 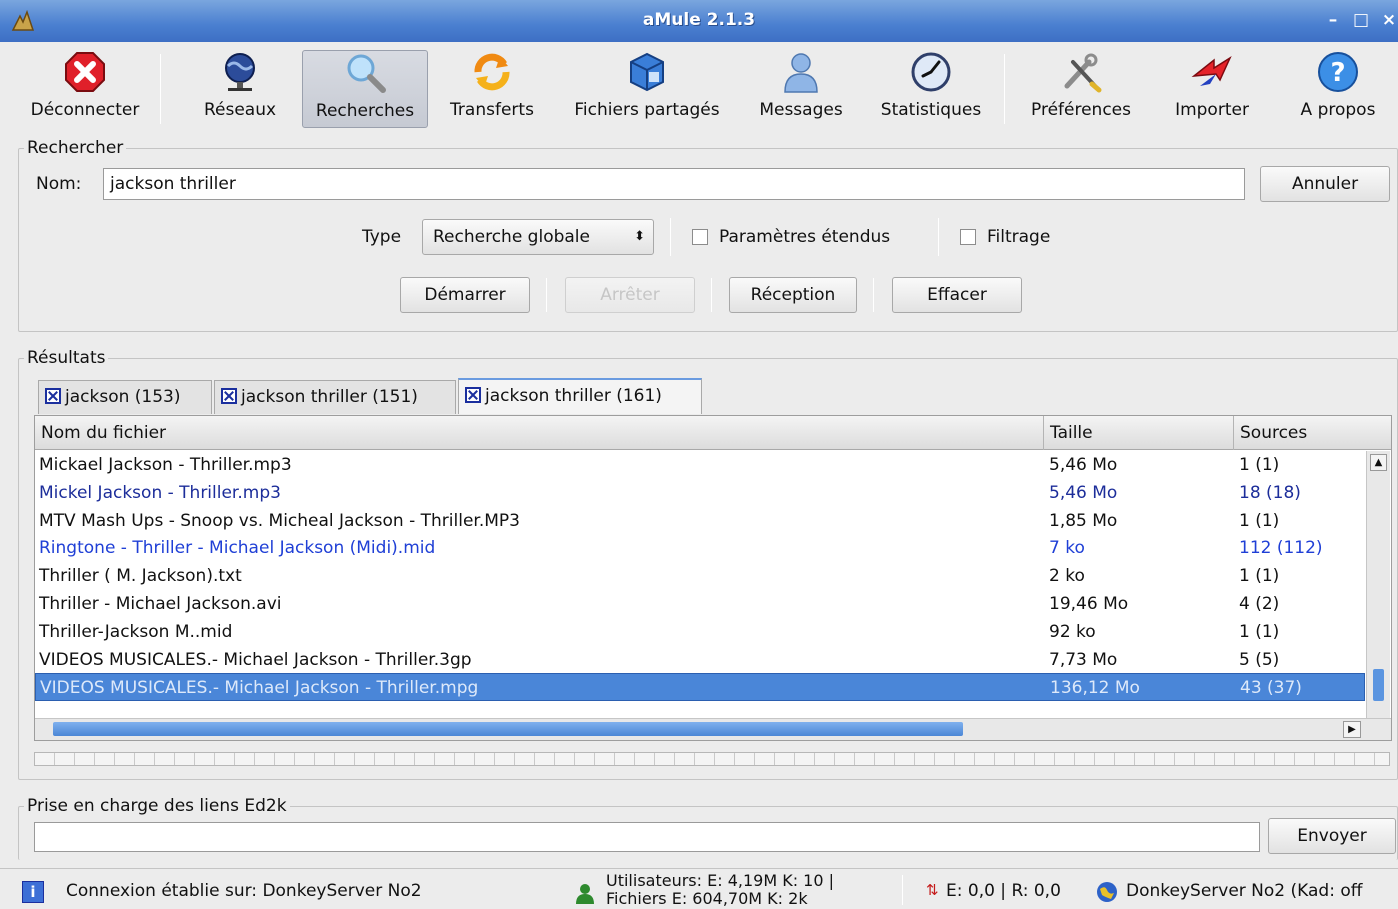 What do you see at coordinates (1083, 520) in the screenshot?
I see `cell-size: 1,85 Mo` at bounding box center [1083, 520].